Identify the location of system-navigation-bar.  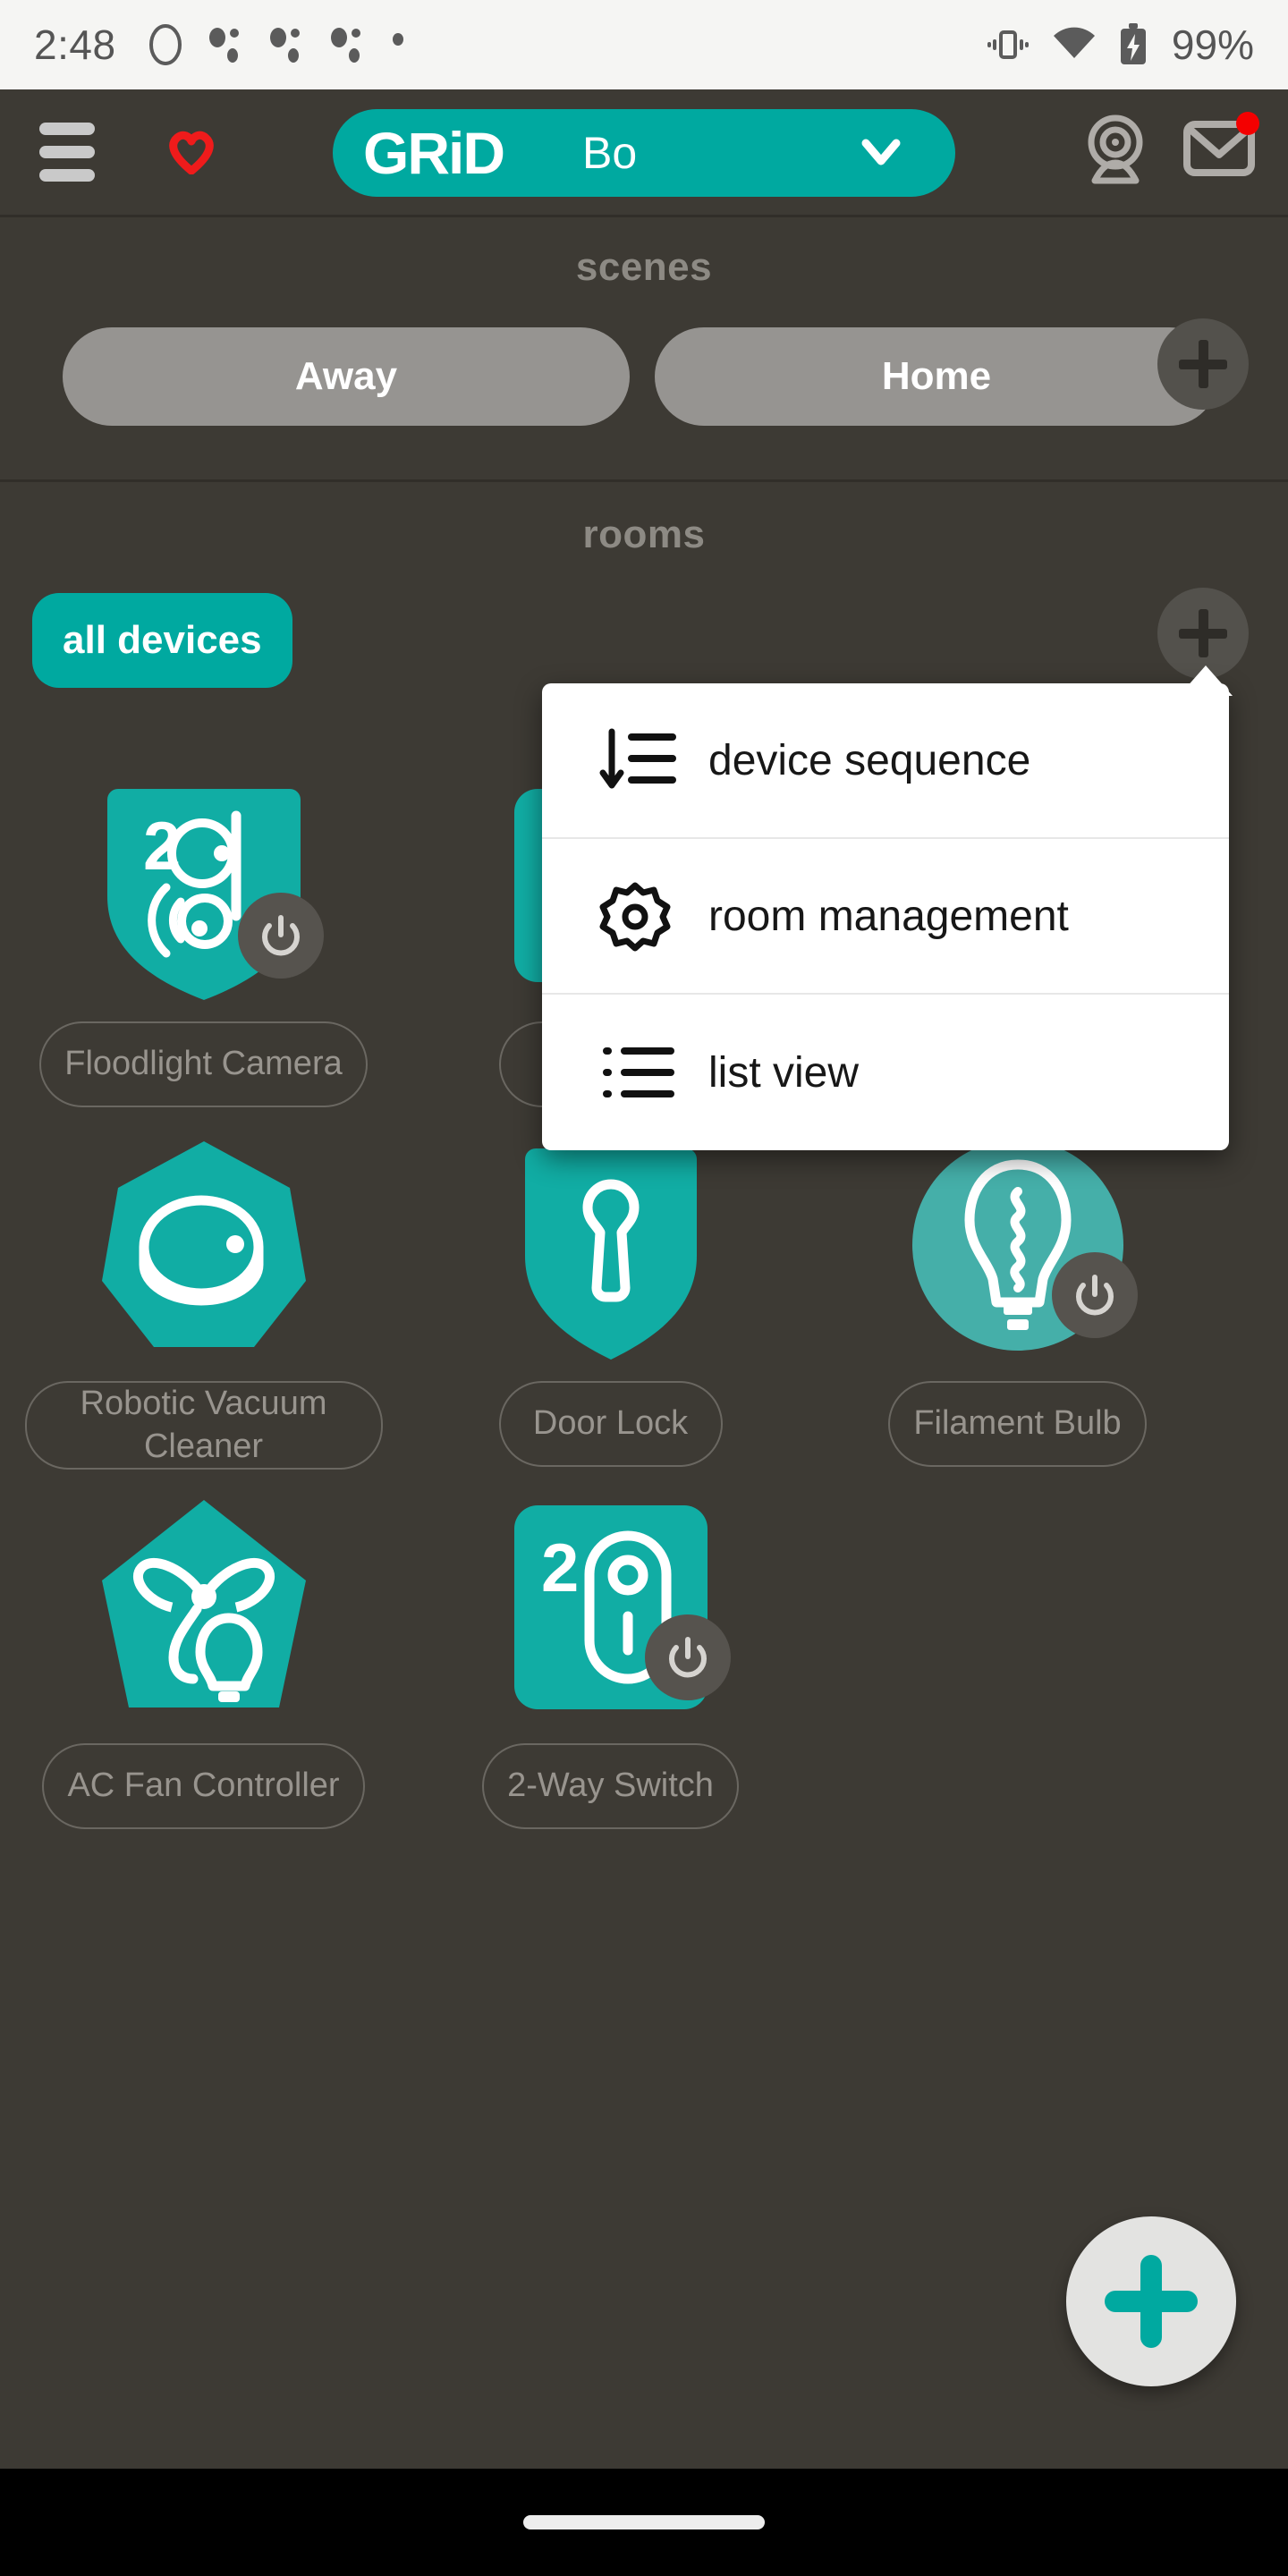
(644, 2522).